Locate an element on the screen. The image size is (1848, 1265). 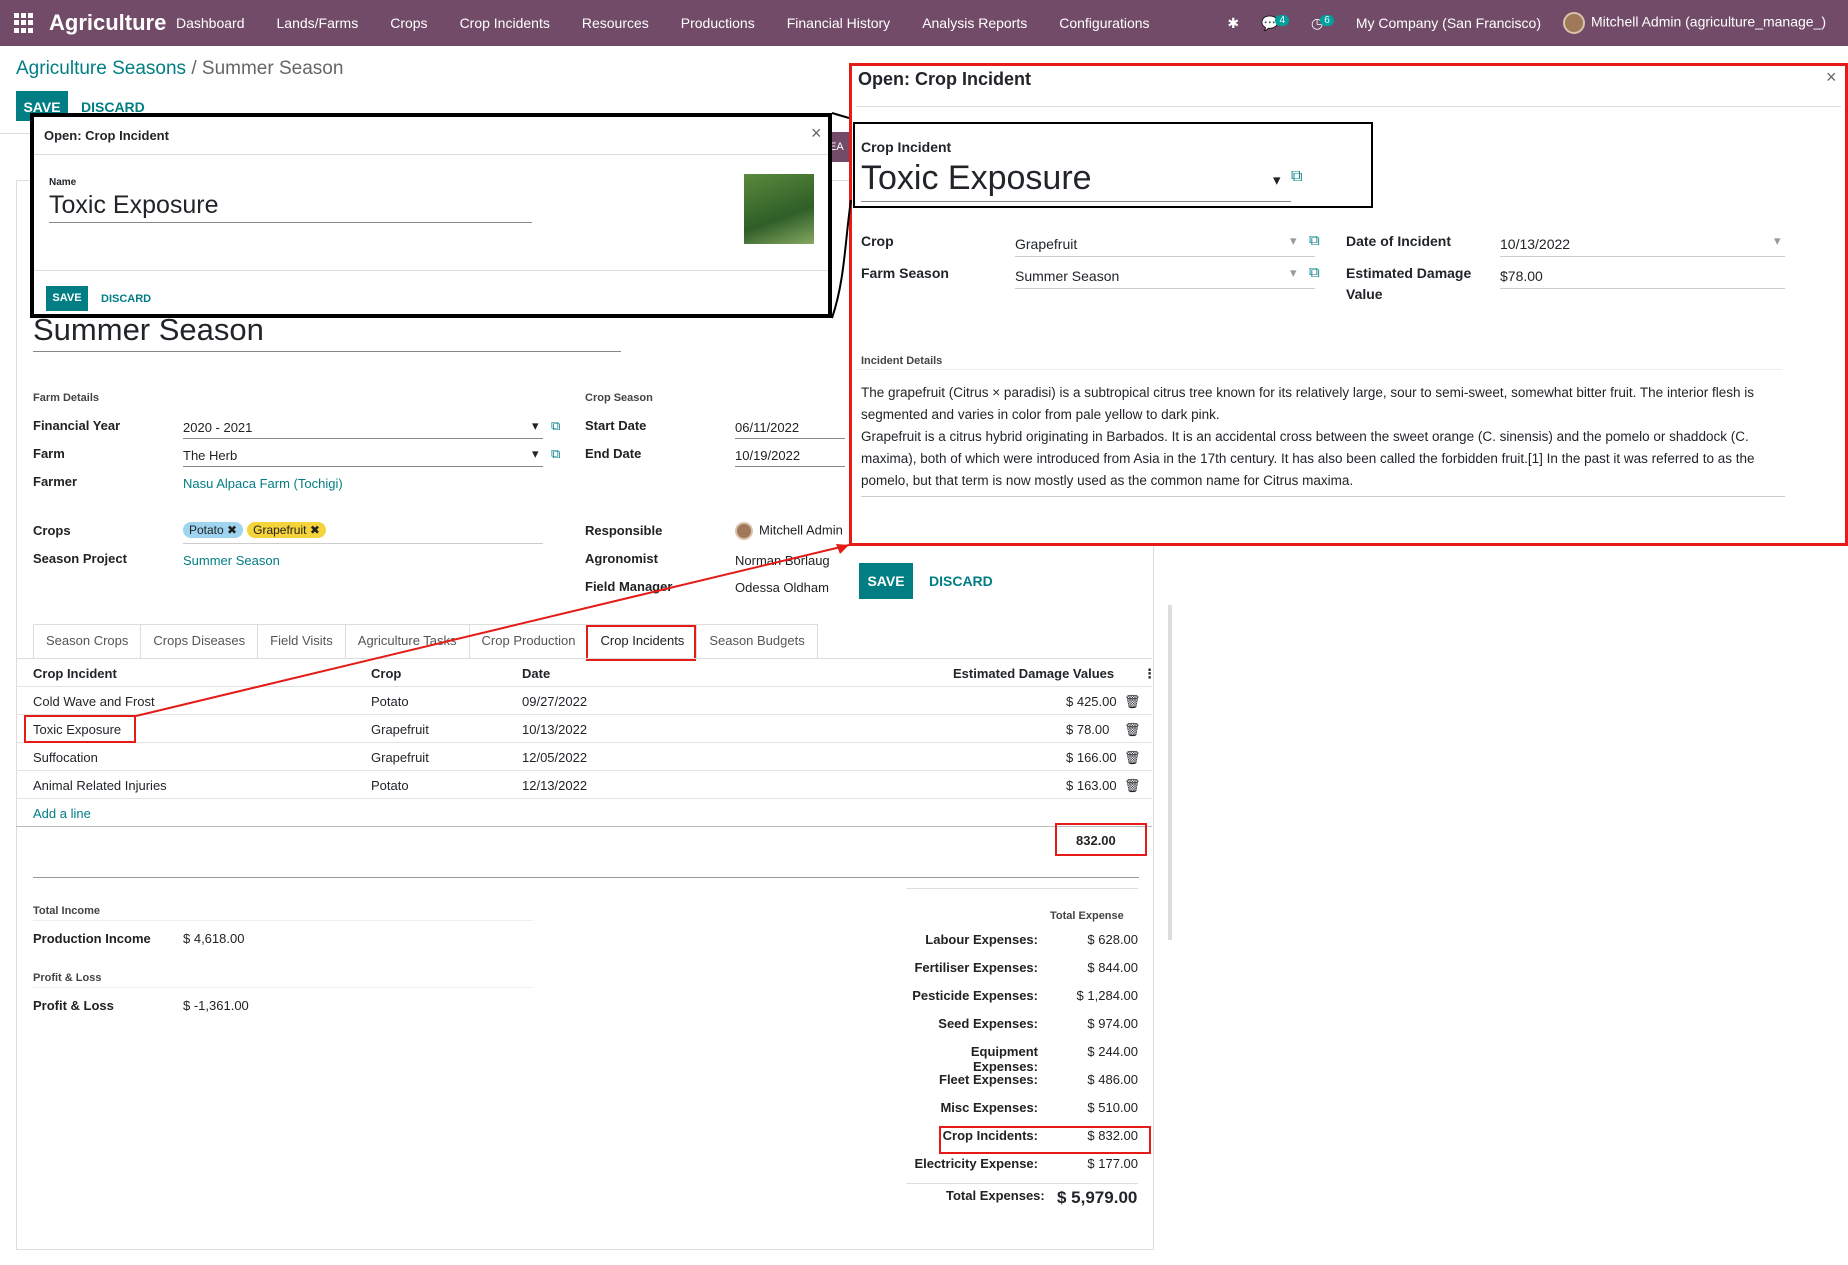
connector-arrowhead is located at coordinates (842, 549).